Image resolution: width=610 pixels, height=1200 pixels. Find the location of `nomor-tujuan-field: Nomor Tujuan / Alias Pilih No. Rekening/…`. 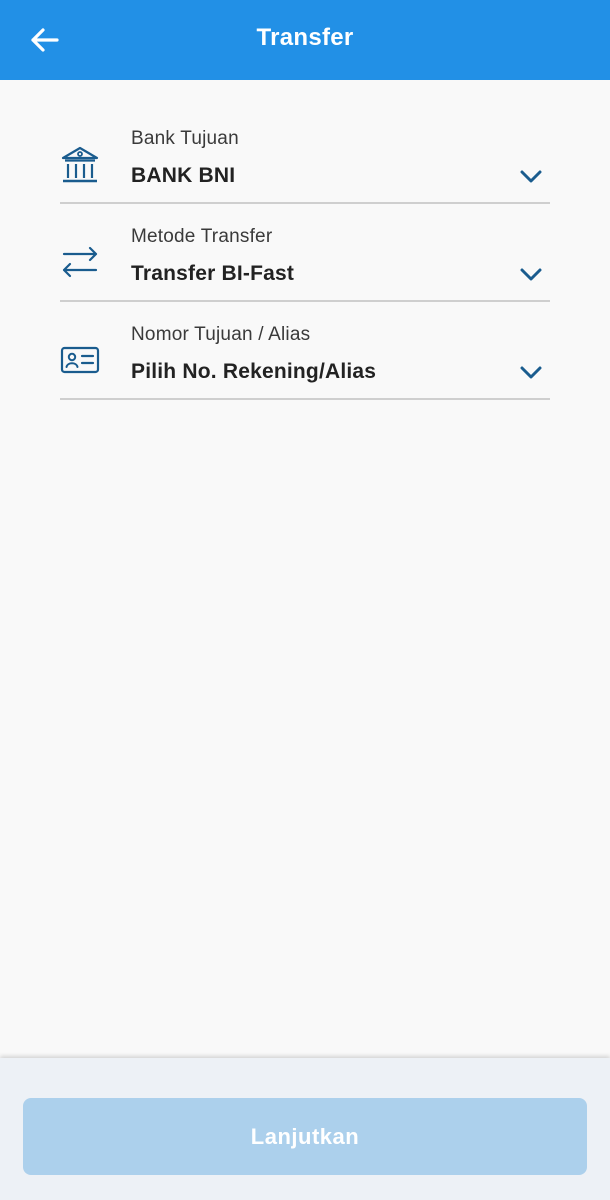

nomor-tujuan-field: Nomor Tujuan / Alias Pilih No. Rekening/… is located at coordinates (305, 351).